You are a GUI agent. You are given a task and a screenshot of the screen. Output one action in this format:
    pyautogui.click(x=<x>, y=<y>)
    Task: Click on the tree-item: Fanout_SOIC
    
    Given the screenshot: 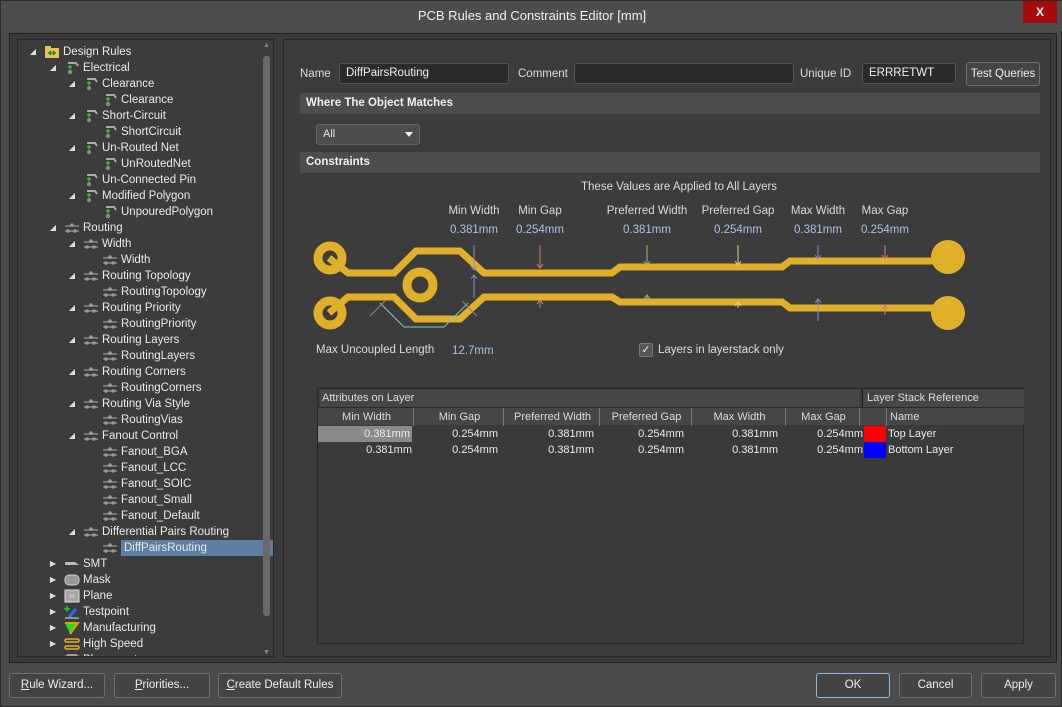 What is the action you would take?
    pyautogui.click(x=146, y=484)
    